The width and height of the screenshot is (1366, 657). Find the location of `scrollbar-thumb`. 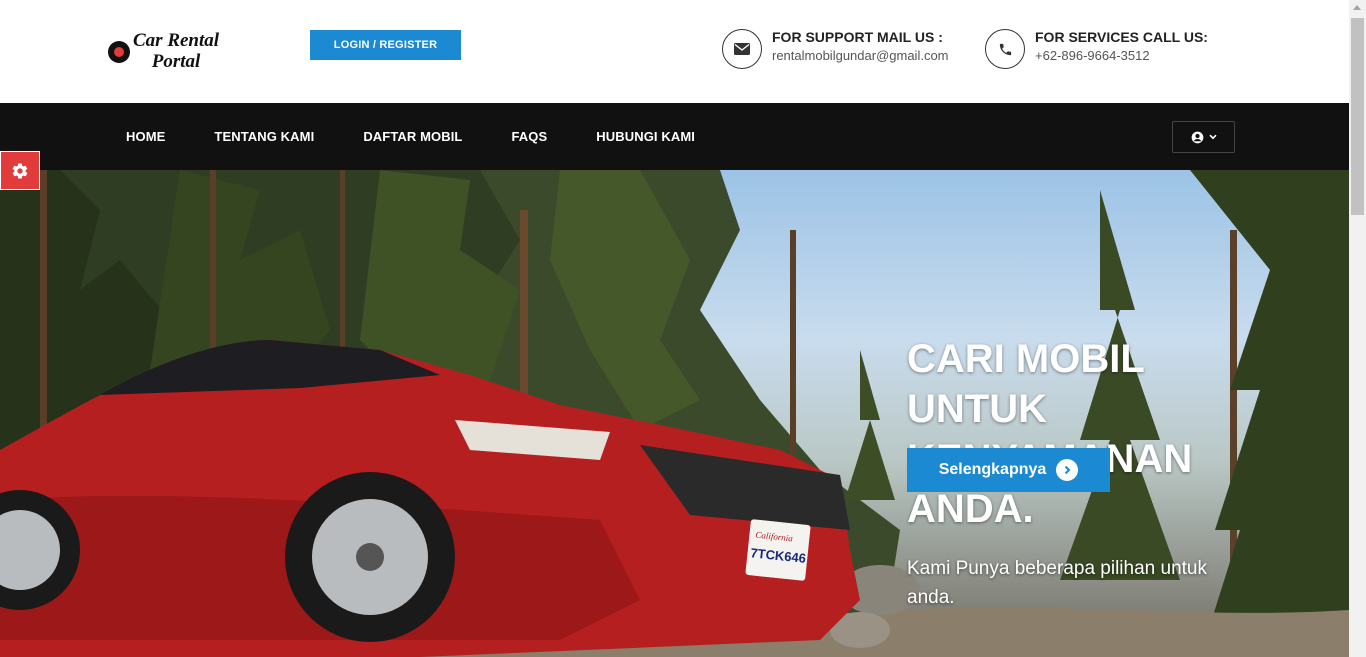

scrollbar-thumb is located at coordinates (1357, 116).